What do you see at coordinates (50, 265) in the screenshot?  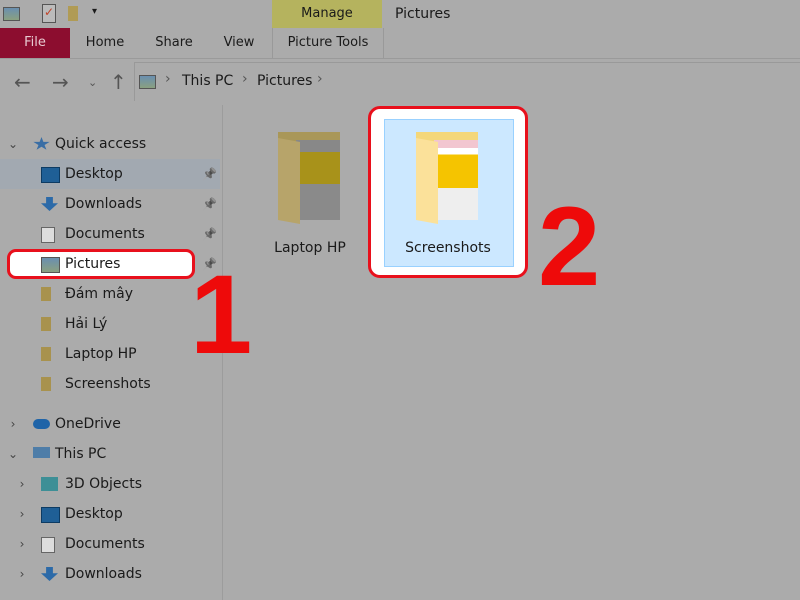 I see `pictures-icon` at bounding box center [50, 265].